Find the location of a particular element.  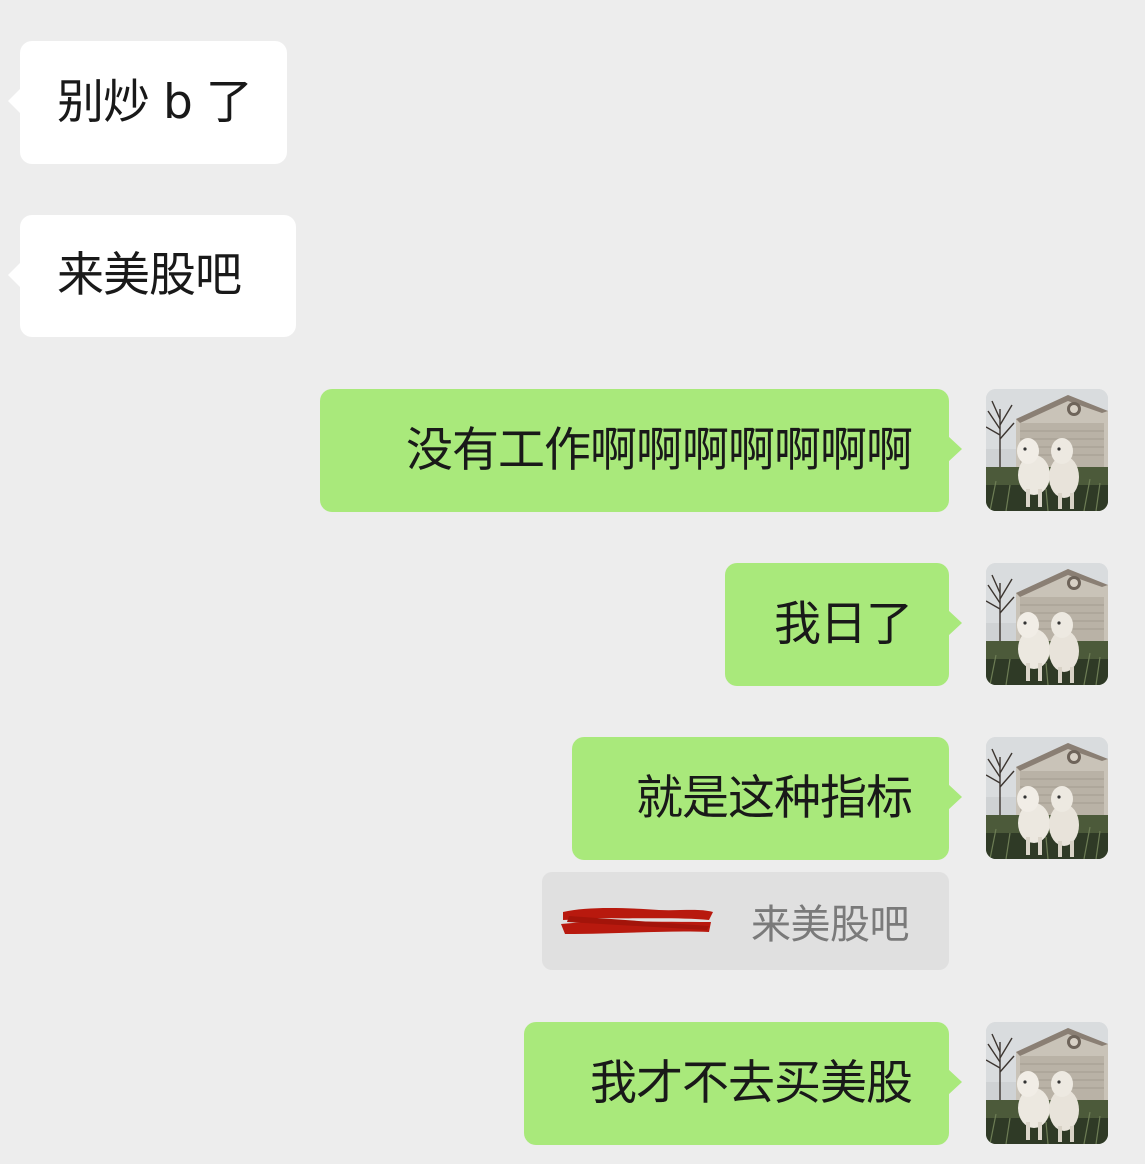

message-bubble-incoming: 来美股吧 is located at coordinates (152, 276).